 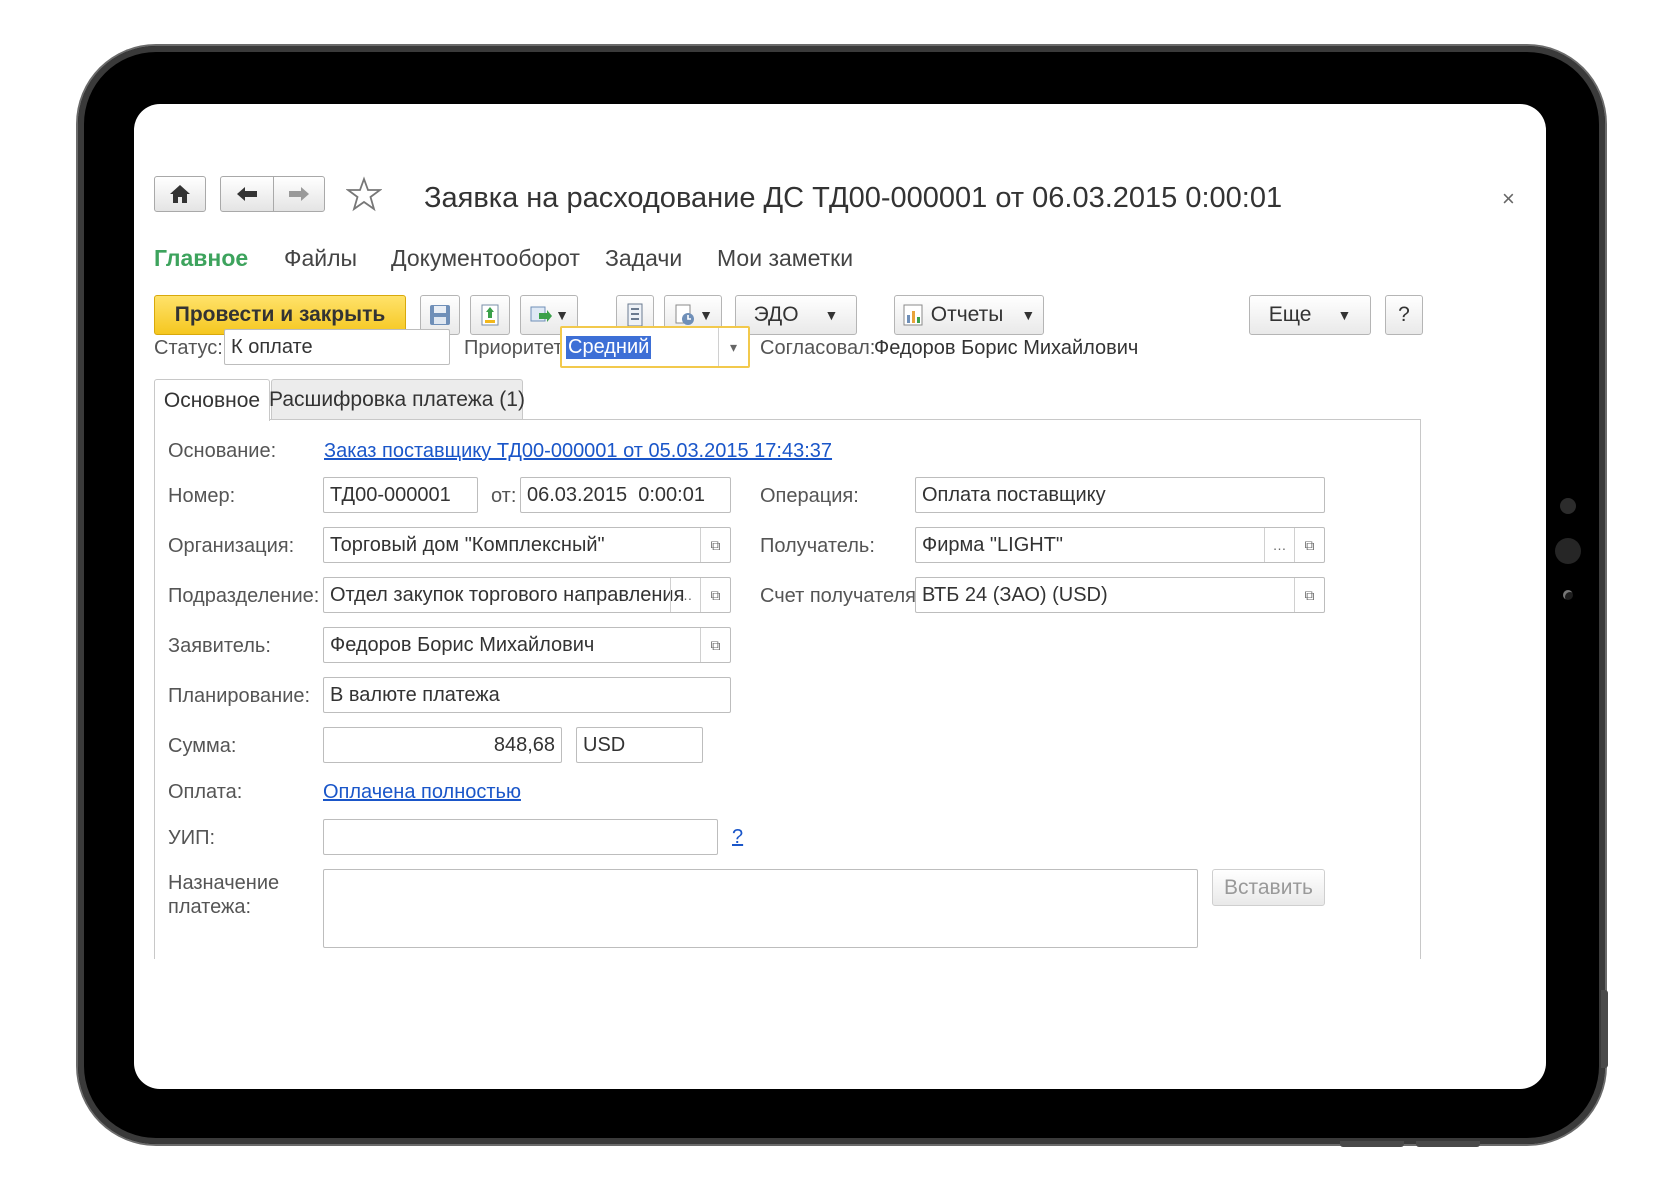 What do you see at coordinates (685, 314) in the screenshot?
I see `print-icon` at bounding box center [685, 314].